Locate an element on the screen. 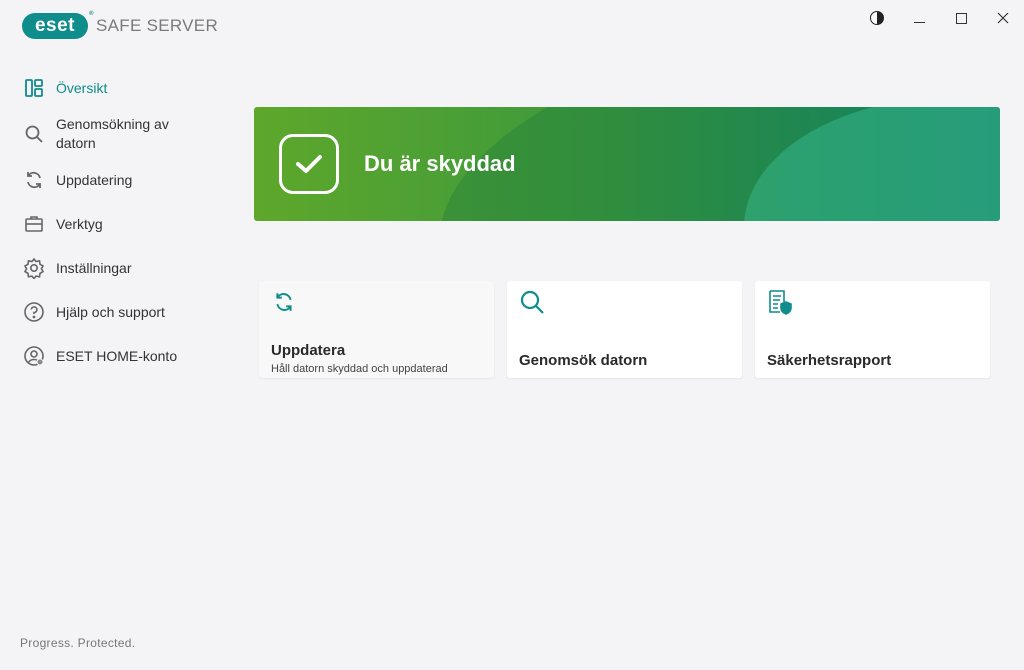 This screenshot has width=1024, height=670. minimize-button is located at coordinates (919, 18).